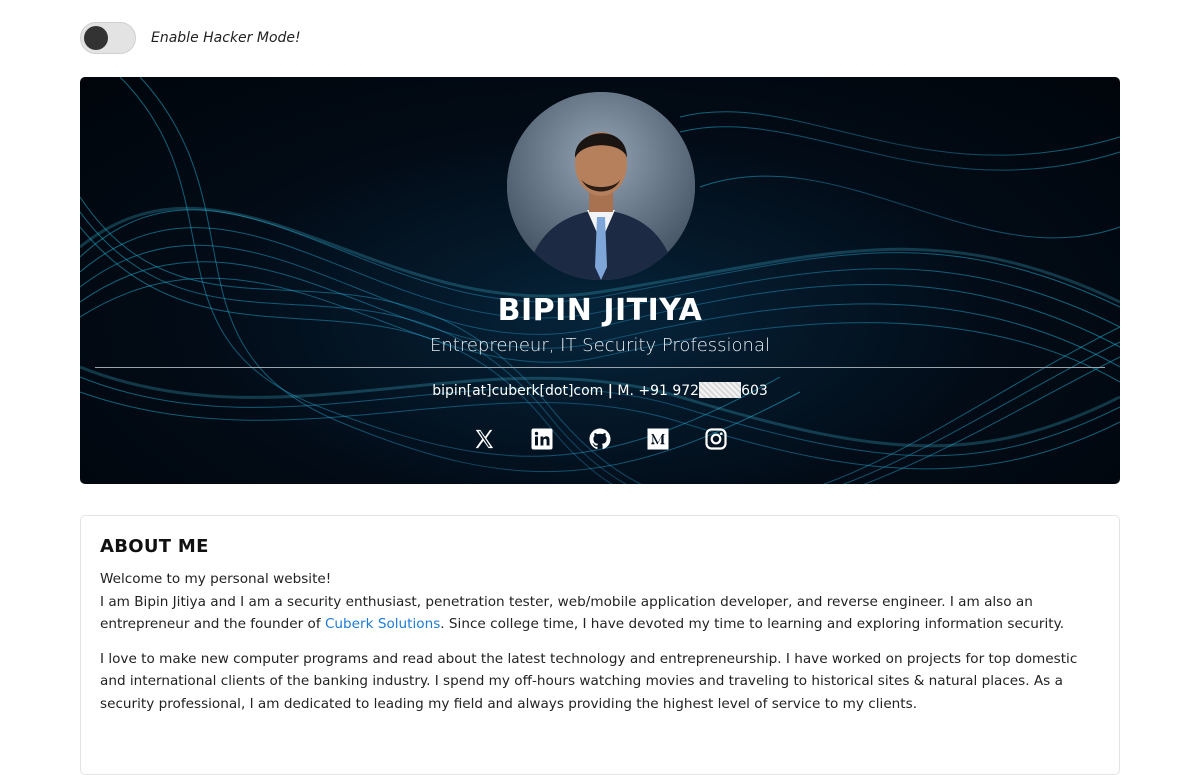 This screenshot has width=1200, height=775. I want to click on about-intro: Welcome to my personal website!, so click(216, 579).